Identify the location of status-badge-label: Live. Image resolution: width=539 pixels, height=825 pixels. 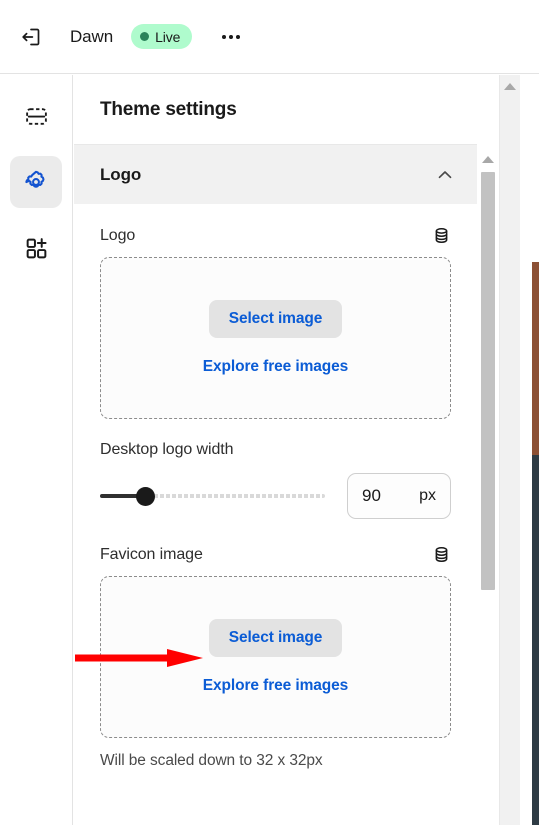
(168, 36).